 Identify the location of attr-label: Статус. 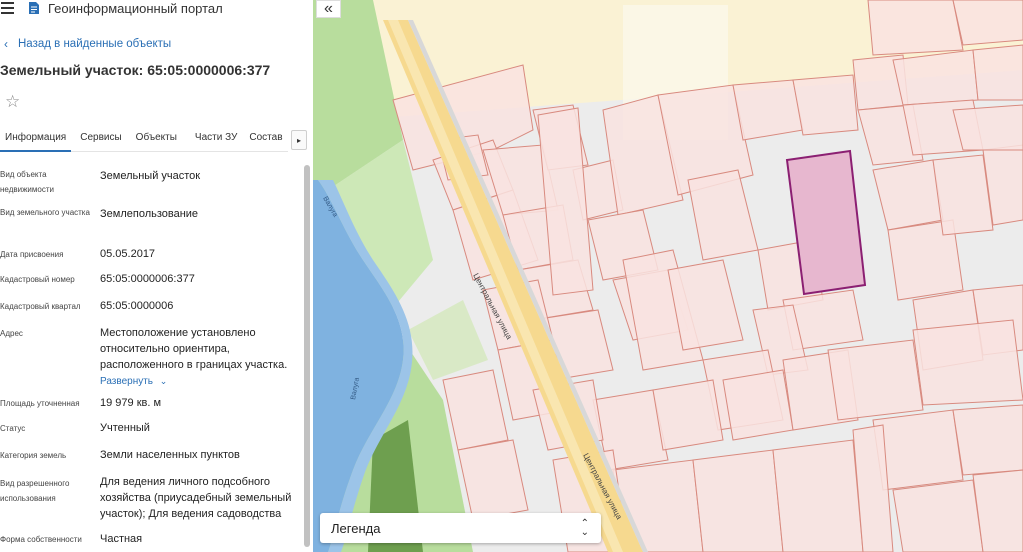
(13, 428).